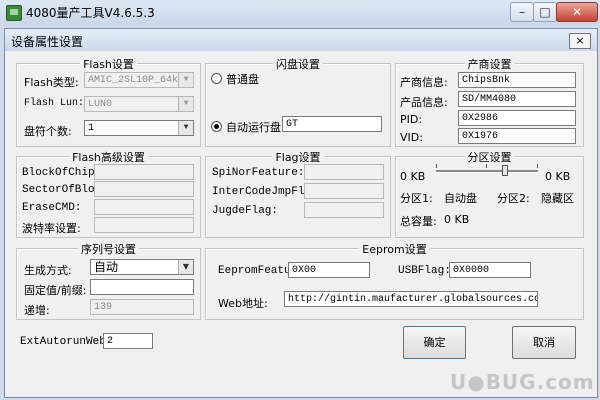 This screenshot has height=400, width=600. Describe the element at coordinates (301, 40) in the screenshot. I see `dialog-titlebar: 设备属性设置 ×` at that location.